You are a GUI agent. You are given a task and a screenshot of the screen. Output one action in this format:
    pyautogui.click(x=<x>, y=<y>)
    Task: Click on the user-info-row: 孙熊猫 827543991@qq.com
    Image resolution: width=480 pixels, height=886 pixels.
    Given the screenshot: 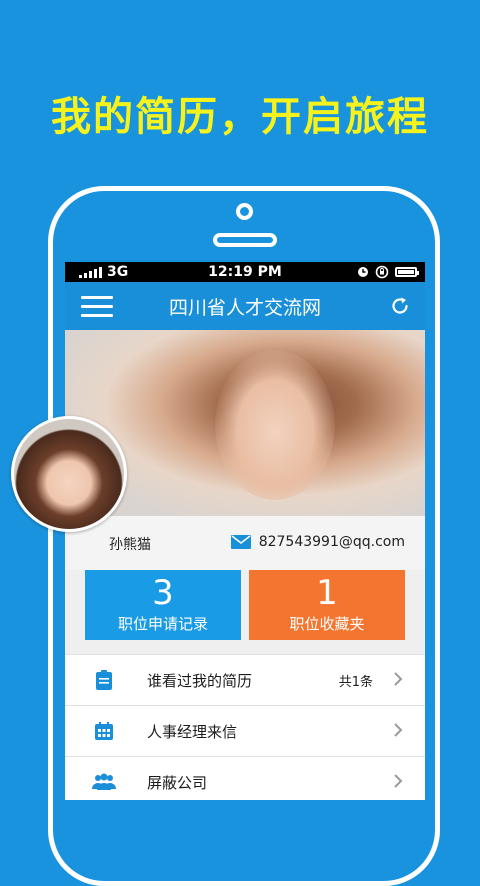 What is the action you would take?
    pyautogui.click(x=245, y=543)
    